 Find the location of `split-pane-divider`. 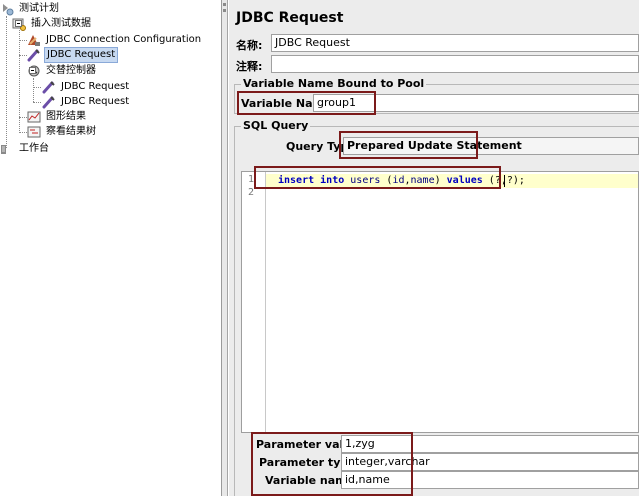

split-pane-divider is located at coordinates (225, 248).